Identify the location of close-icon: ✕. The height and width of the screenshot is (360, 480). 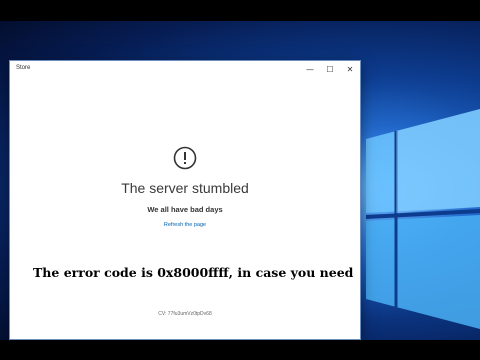
(350, 69).